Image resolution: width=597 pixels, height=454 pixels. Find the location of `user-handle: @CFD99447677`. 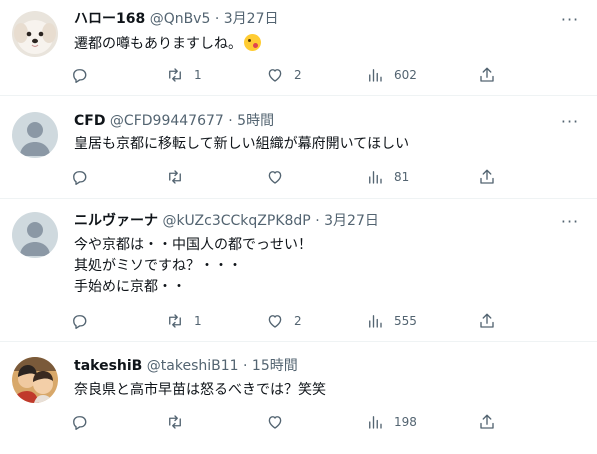

user-handle: @CFD99447677 is located at coordinates (167, 121).